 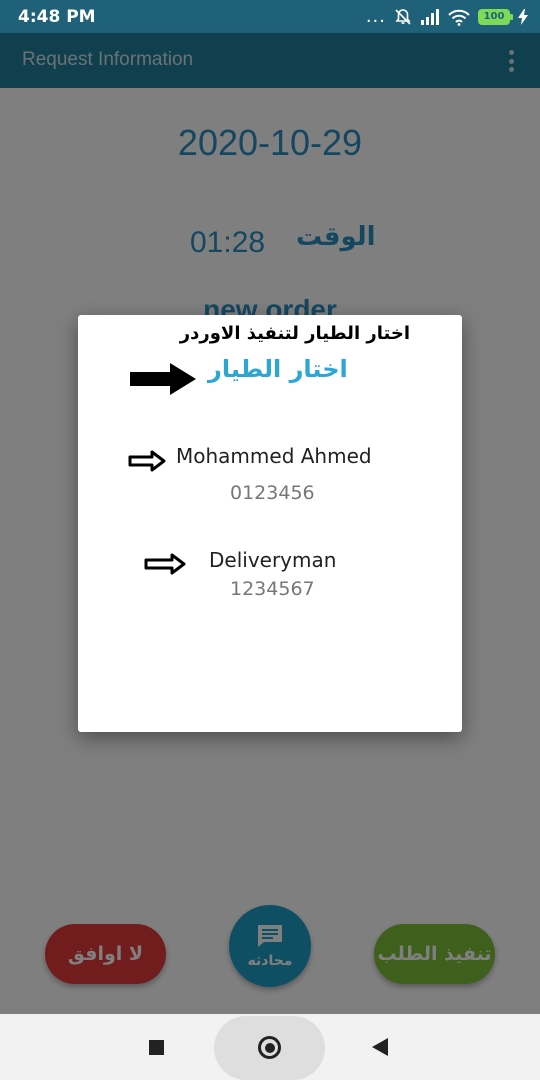 I want to click on pilot-phone: 1234567, so click(x=272, y=589).